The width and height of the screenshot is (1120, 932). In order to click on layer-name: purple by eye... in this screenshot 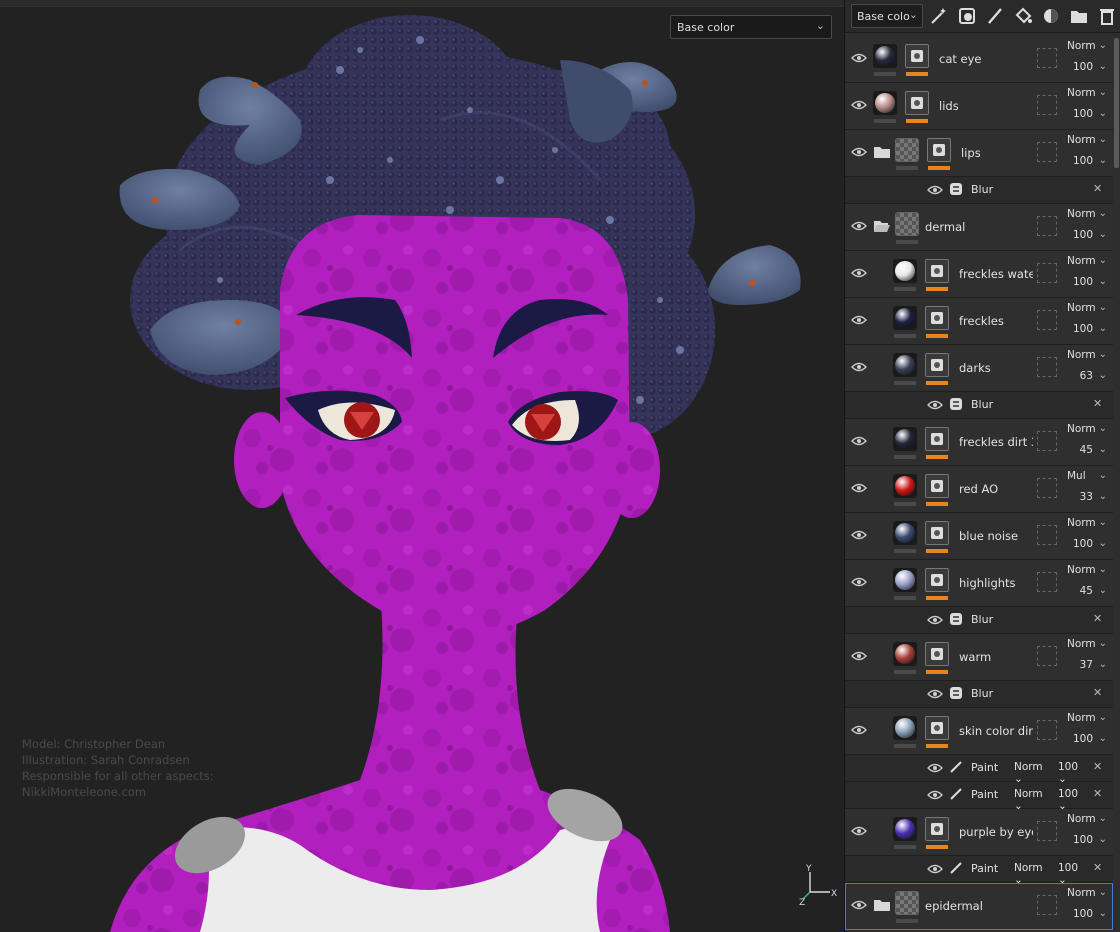, I will do `click(996, 832)`.